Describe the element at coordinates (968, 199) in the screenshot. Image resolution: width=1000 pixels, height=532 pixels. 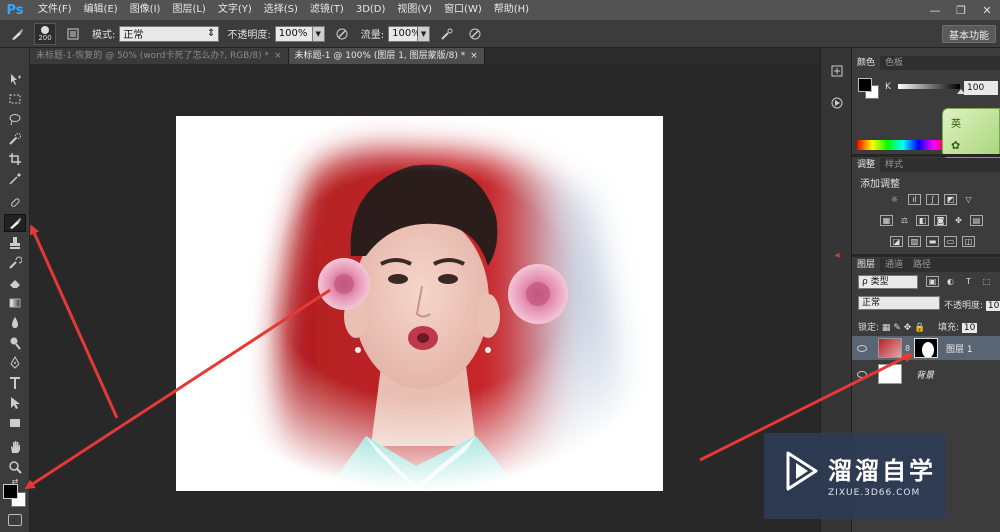
I see `vibrance-icon: ▽` at that location.